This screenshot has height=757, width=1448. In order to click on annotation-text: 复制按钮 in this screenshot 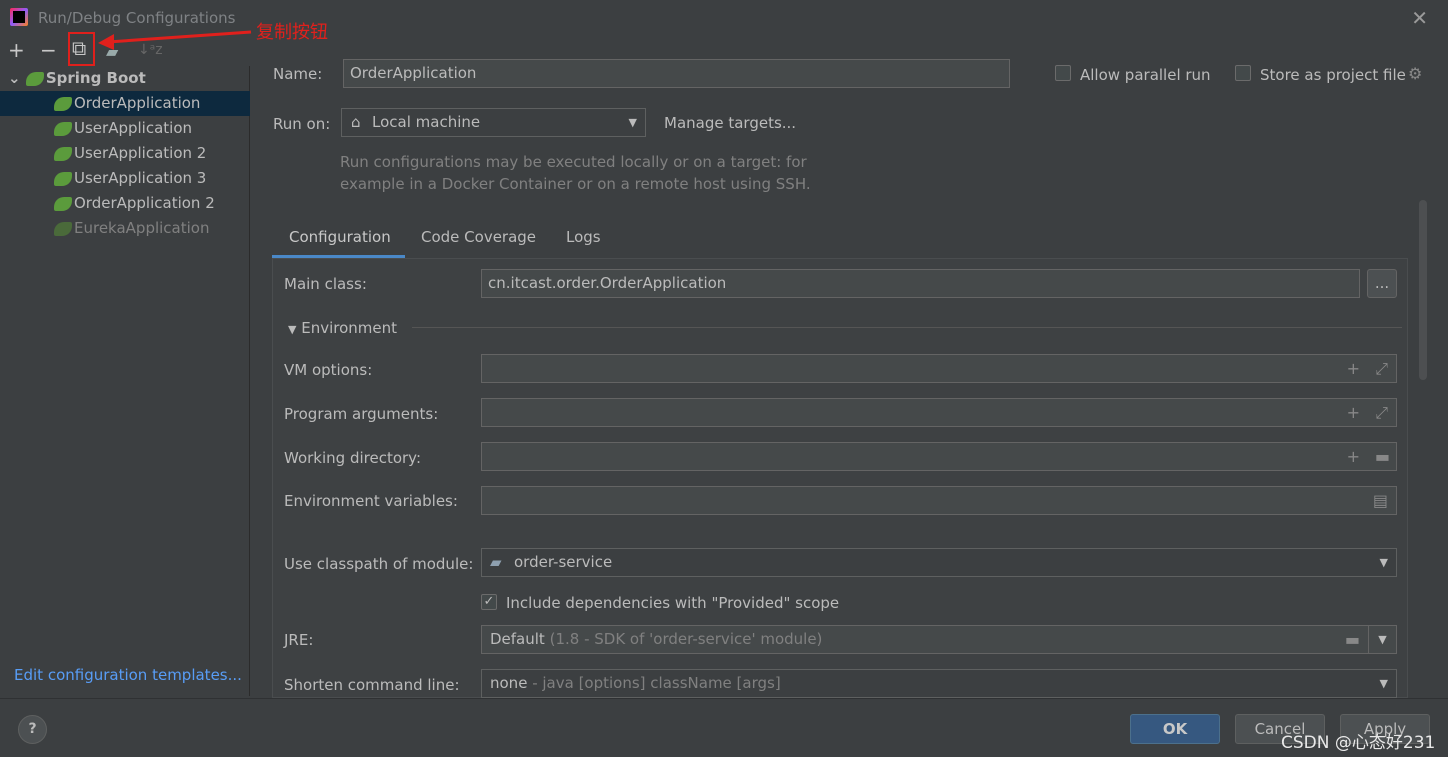, I will do `click(292, 32)`.